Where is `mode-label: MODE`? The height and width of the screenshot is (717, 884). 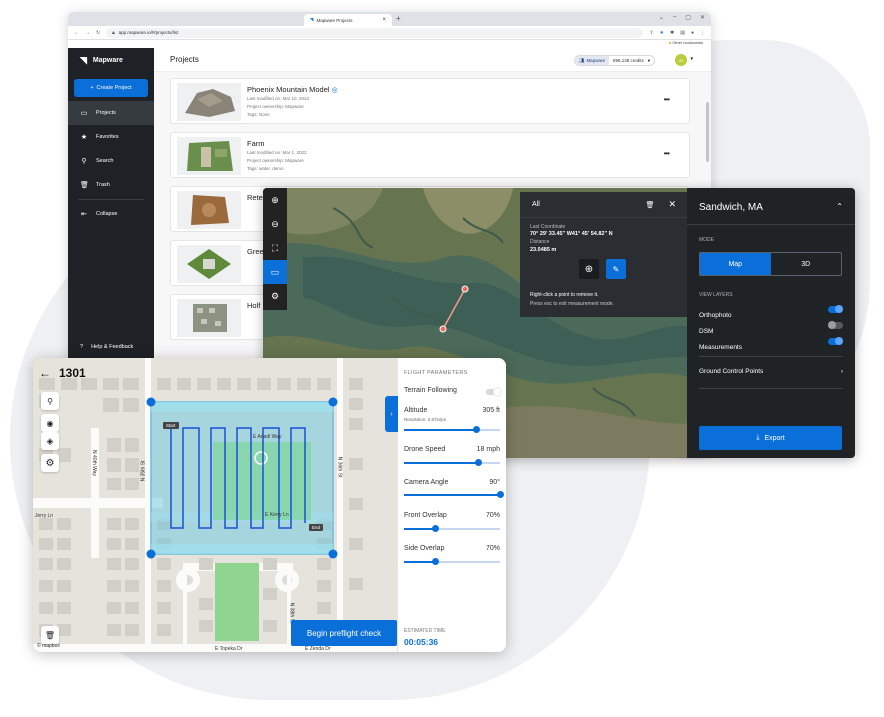
mode-label: MODE is located at coordinates (706, 240).